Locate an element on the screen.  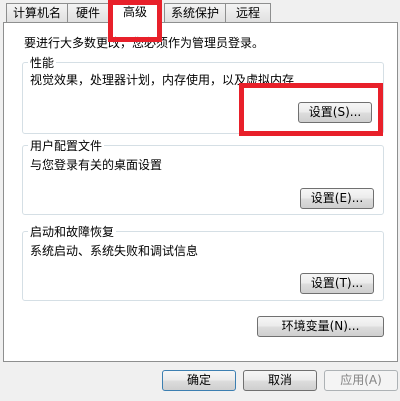
apply-button: 应用(A) is located at coordinates (361, 380).